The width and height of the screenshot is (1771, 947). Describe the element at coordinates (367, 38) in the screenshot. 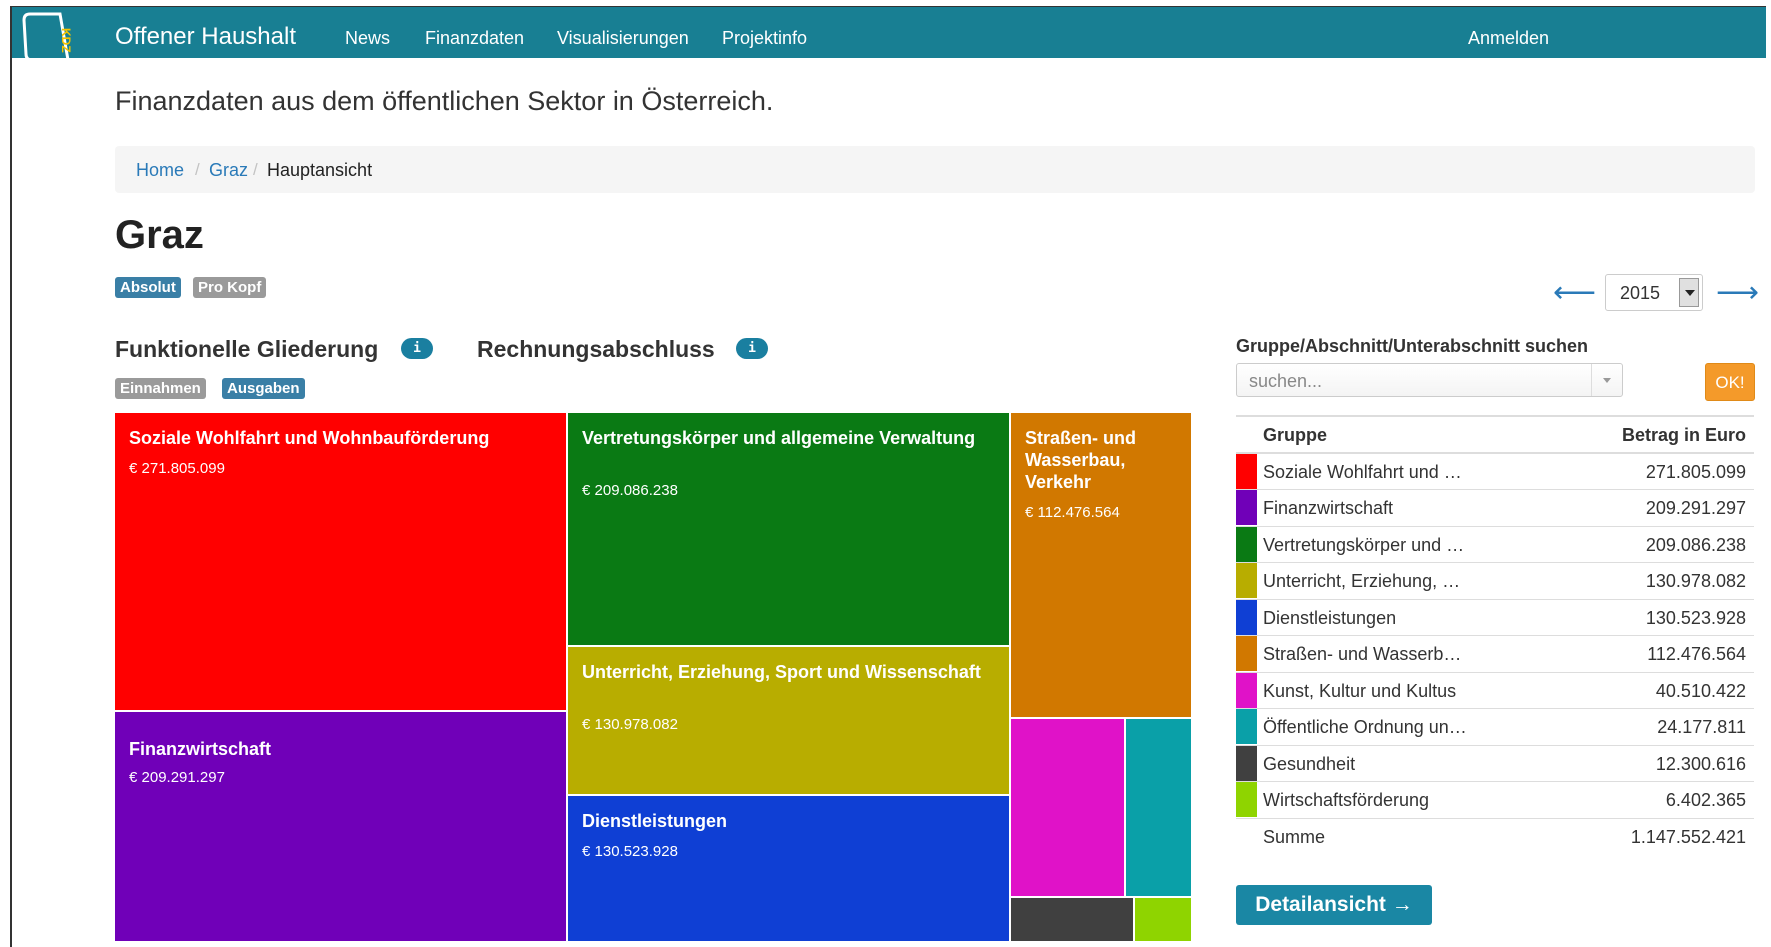

I see `nav-link-news: News` at that location.